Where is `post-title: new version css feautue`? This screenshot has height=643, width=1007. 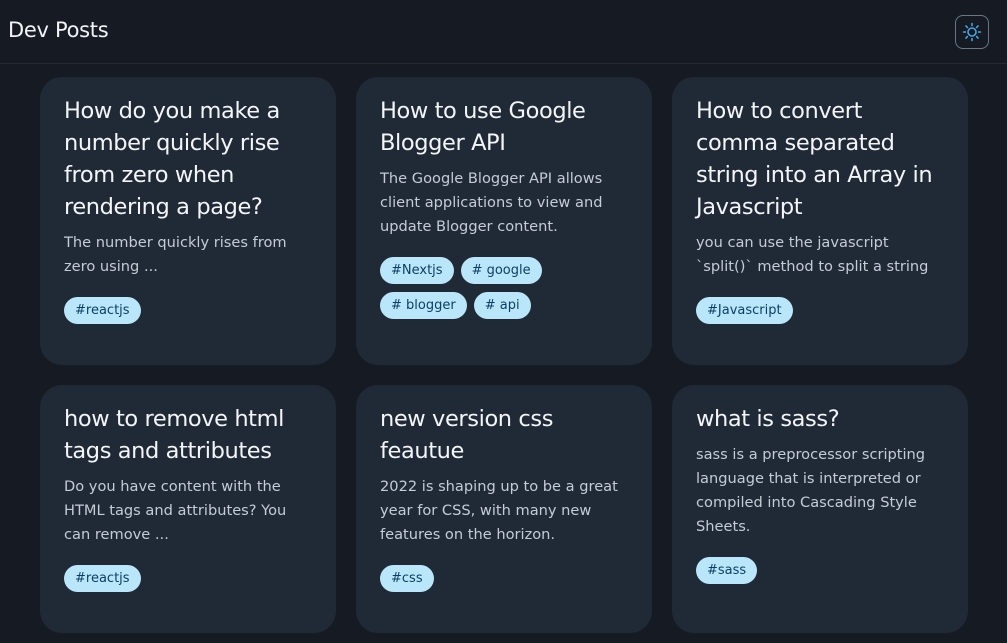 post-title: new version css feautue is located at coordinates (504, 435).